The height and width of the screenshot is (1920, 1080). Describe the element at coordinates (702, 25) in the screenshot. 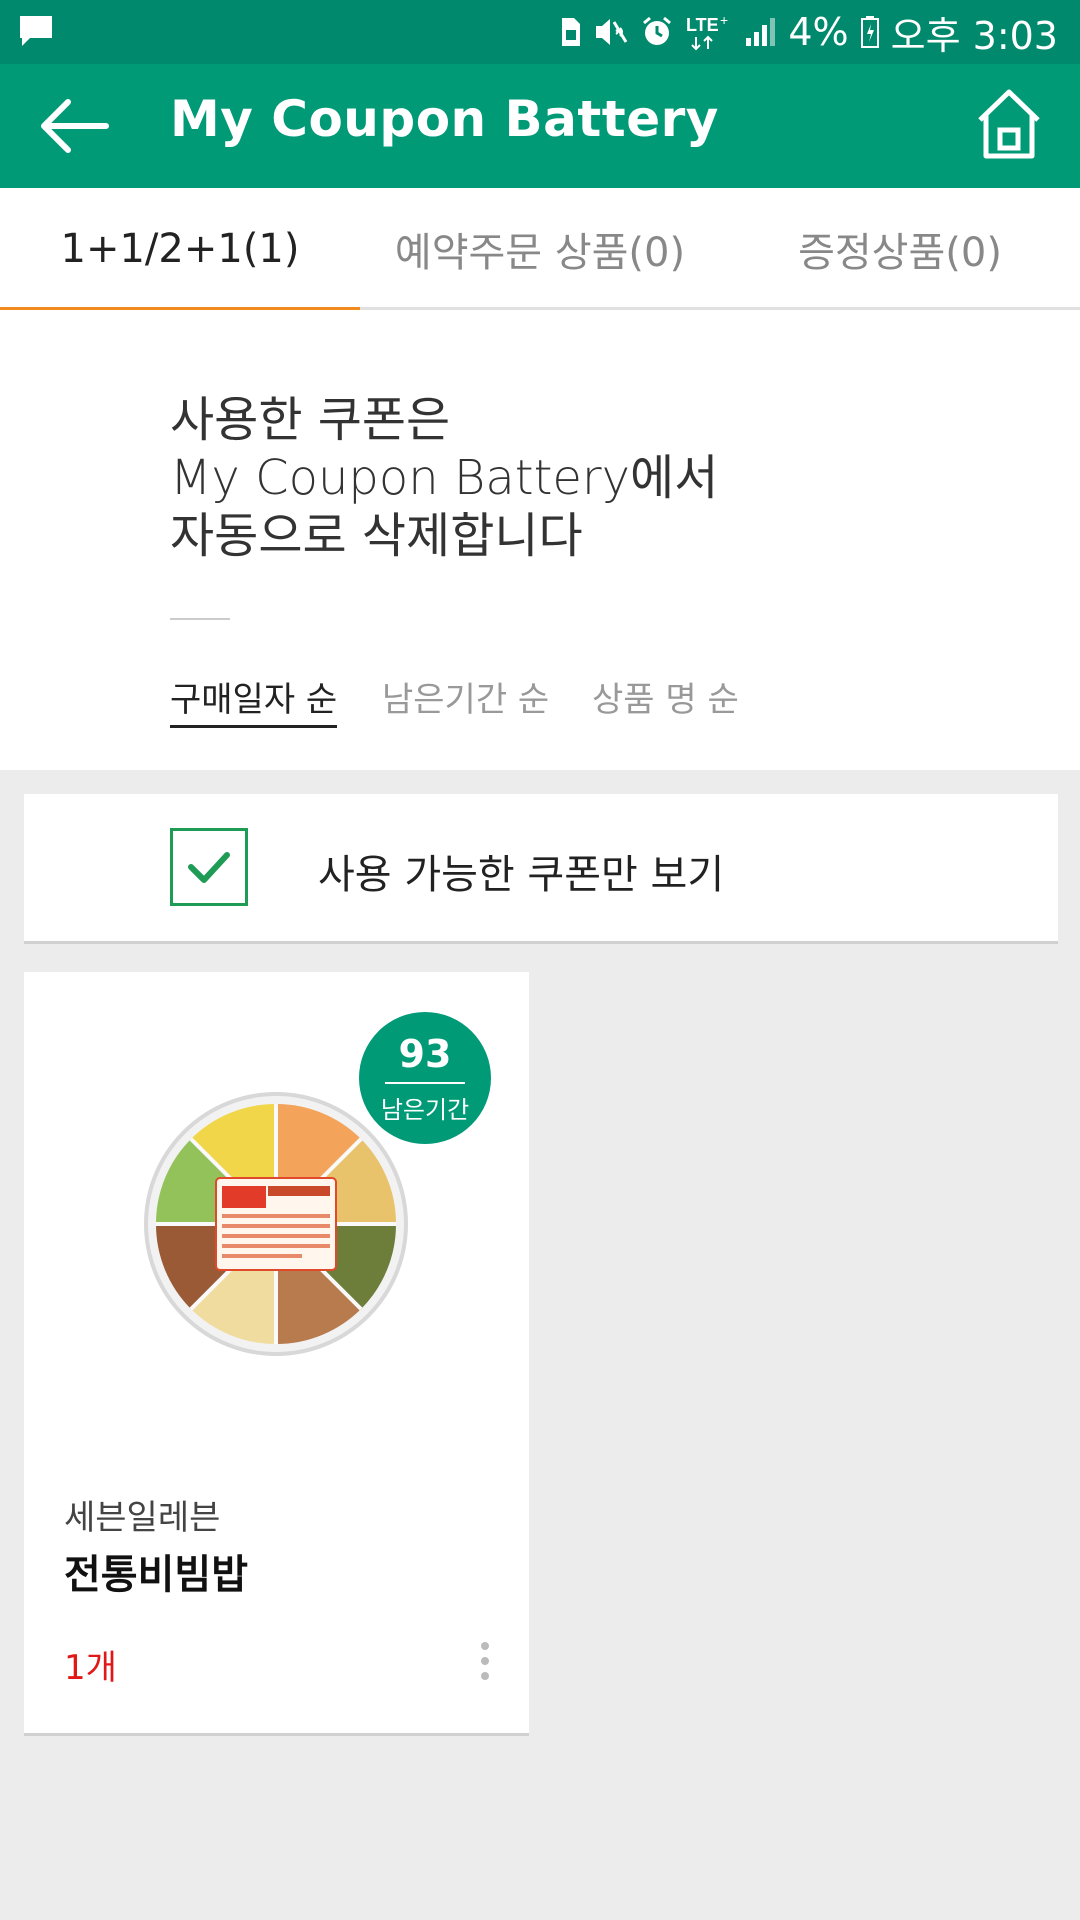

I see `svg-text: LTE` at that location.